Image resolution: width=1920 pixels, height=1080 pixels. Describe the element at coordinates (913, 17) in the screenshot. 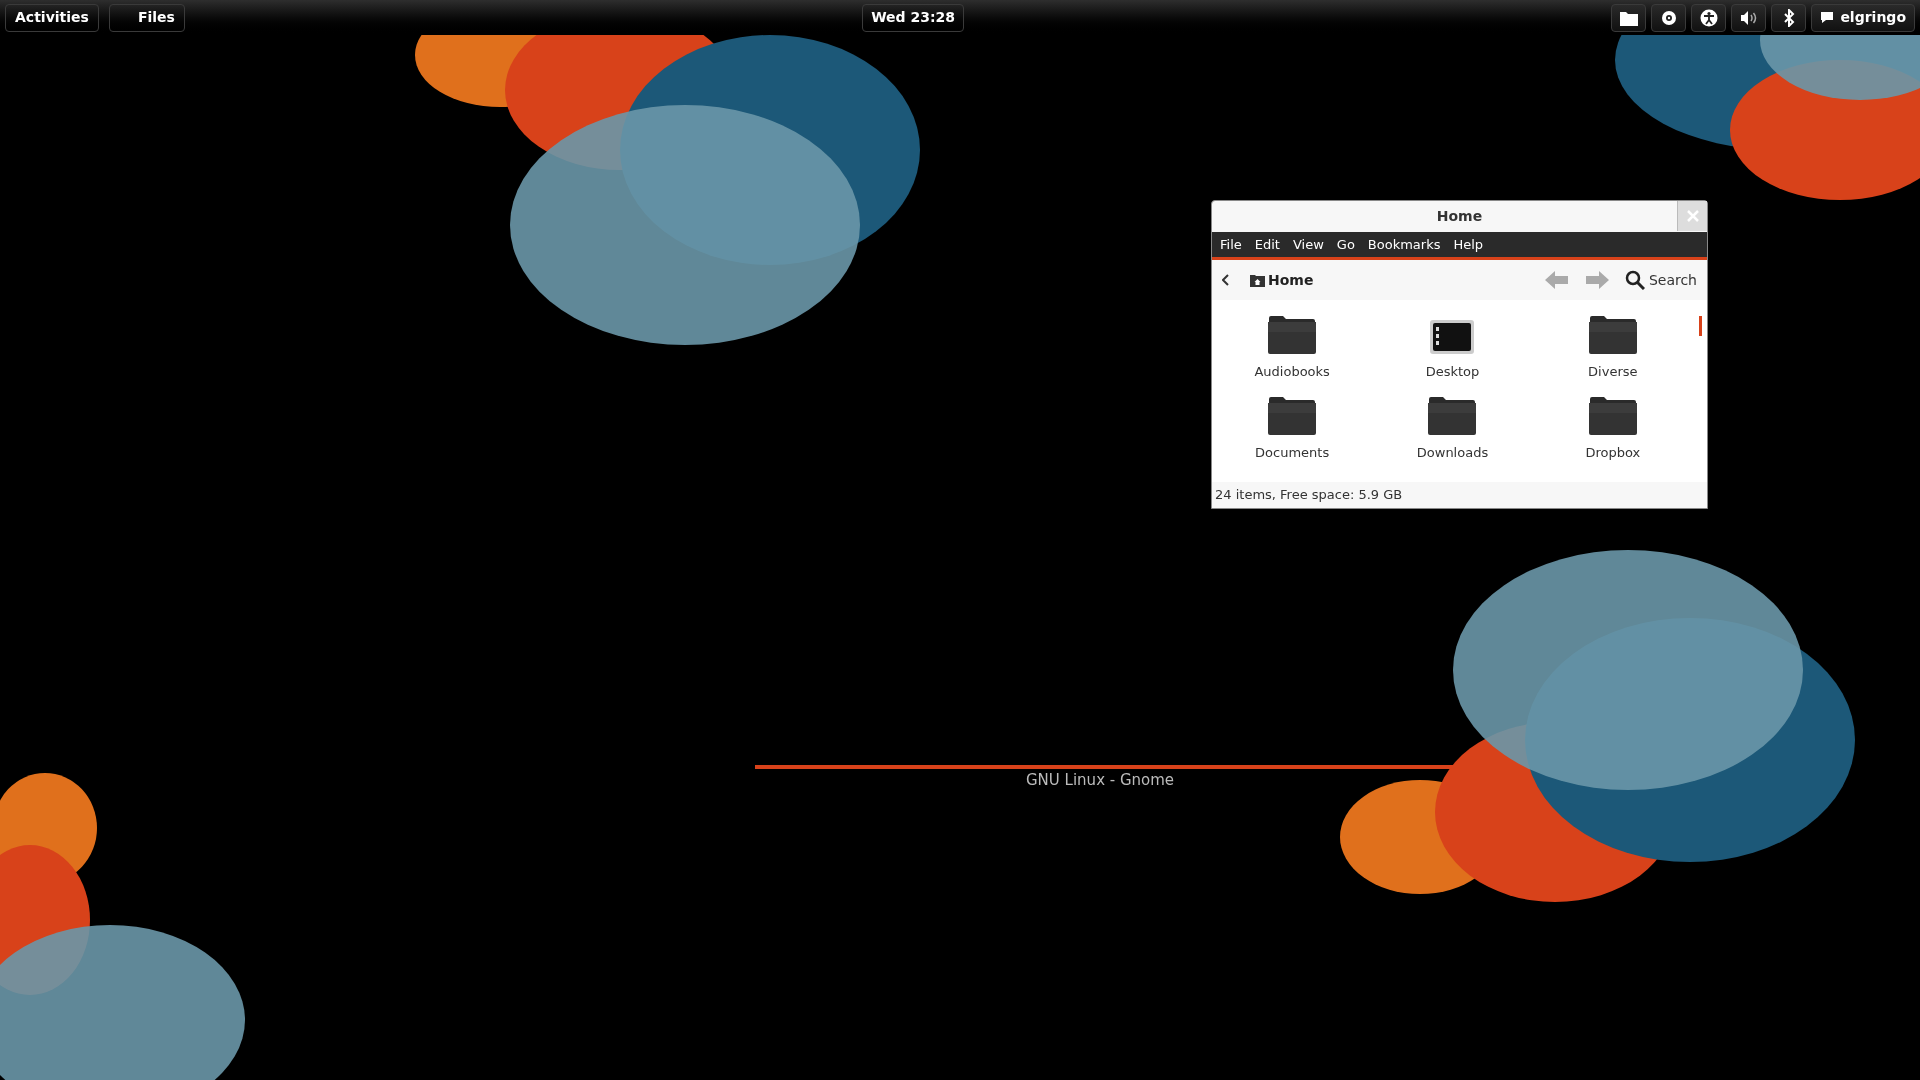

I see `clock: Wed 23:28` at that location.